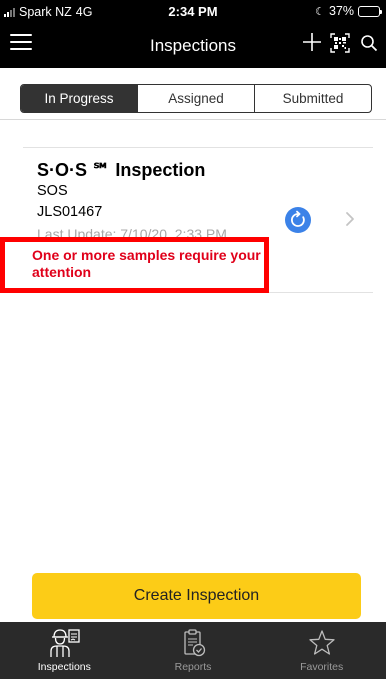 Image resolution: width=386 pixels, height=679 pixels. Describe the element at coordinates (313, 98) in the screenshot. I see `tab-submitted: Submitted` at that location.